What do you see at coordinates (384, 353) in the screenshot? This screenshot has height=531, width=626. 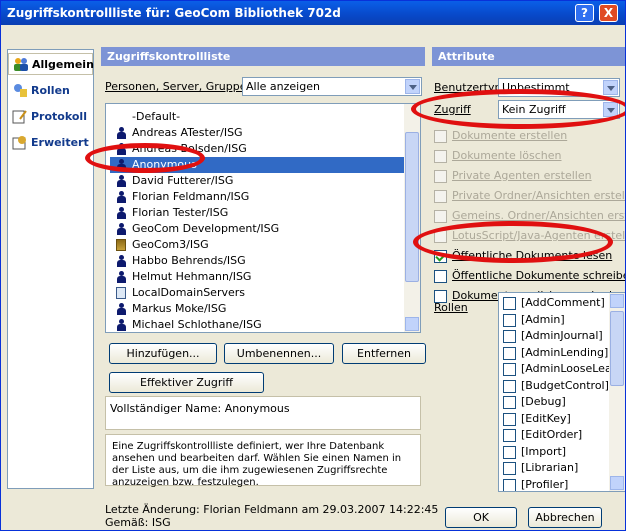 I see `remove-button: Entfernen` at bounding box center [384, 353].